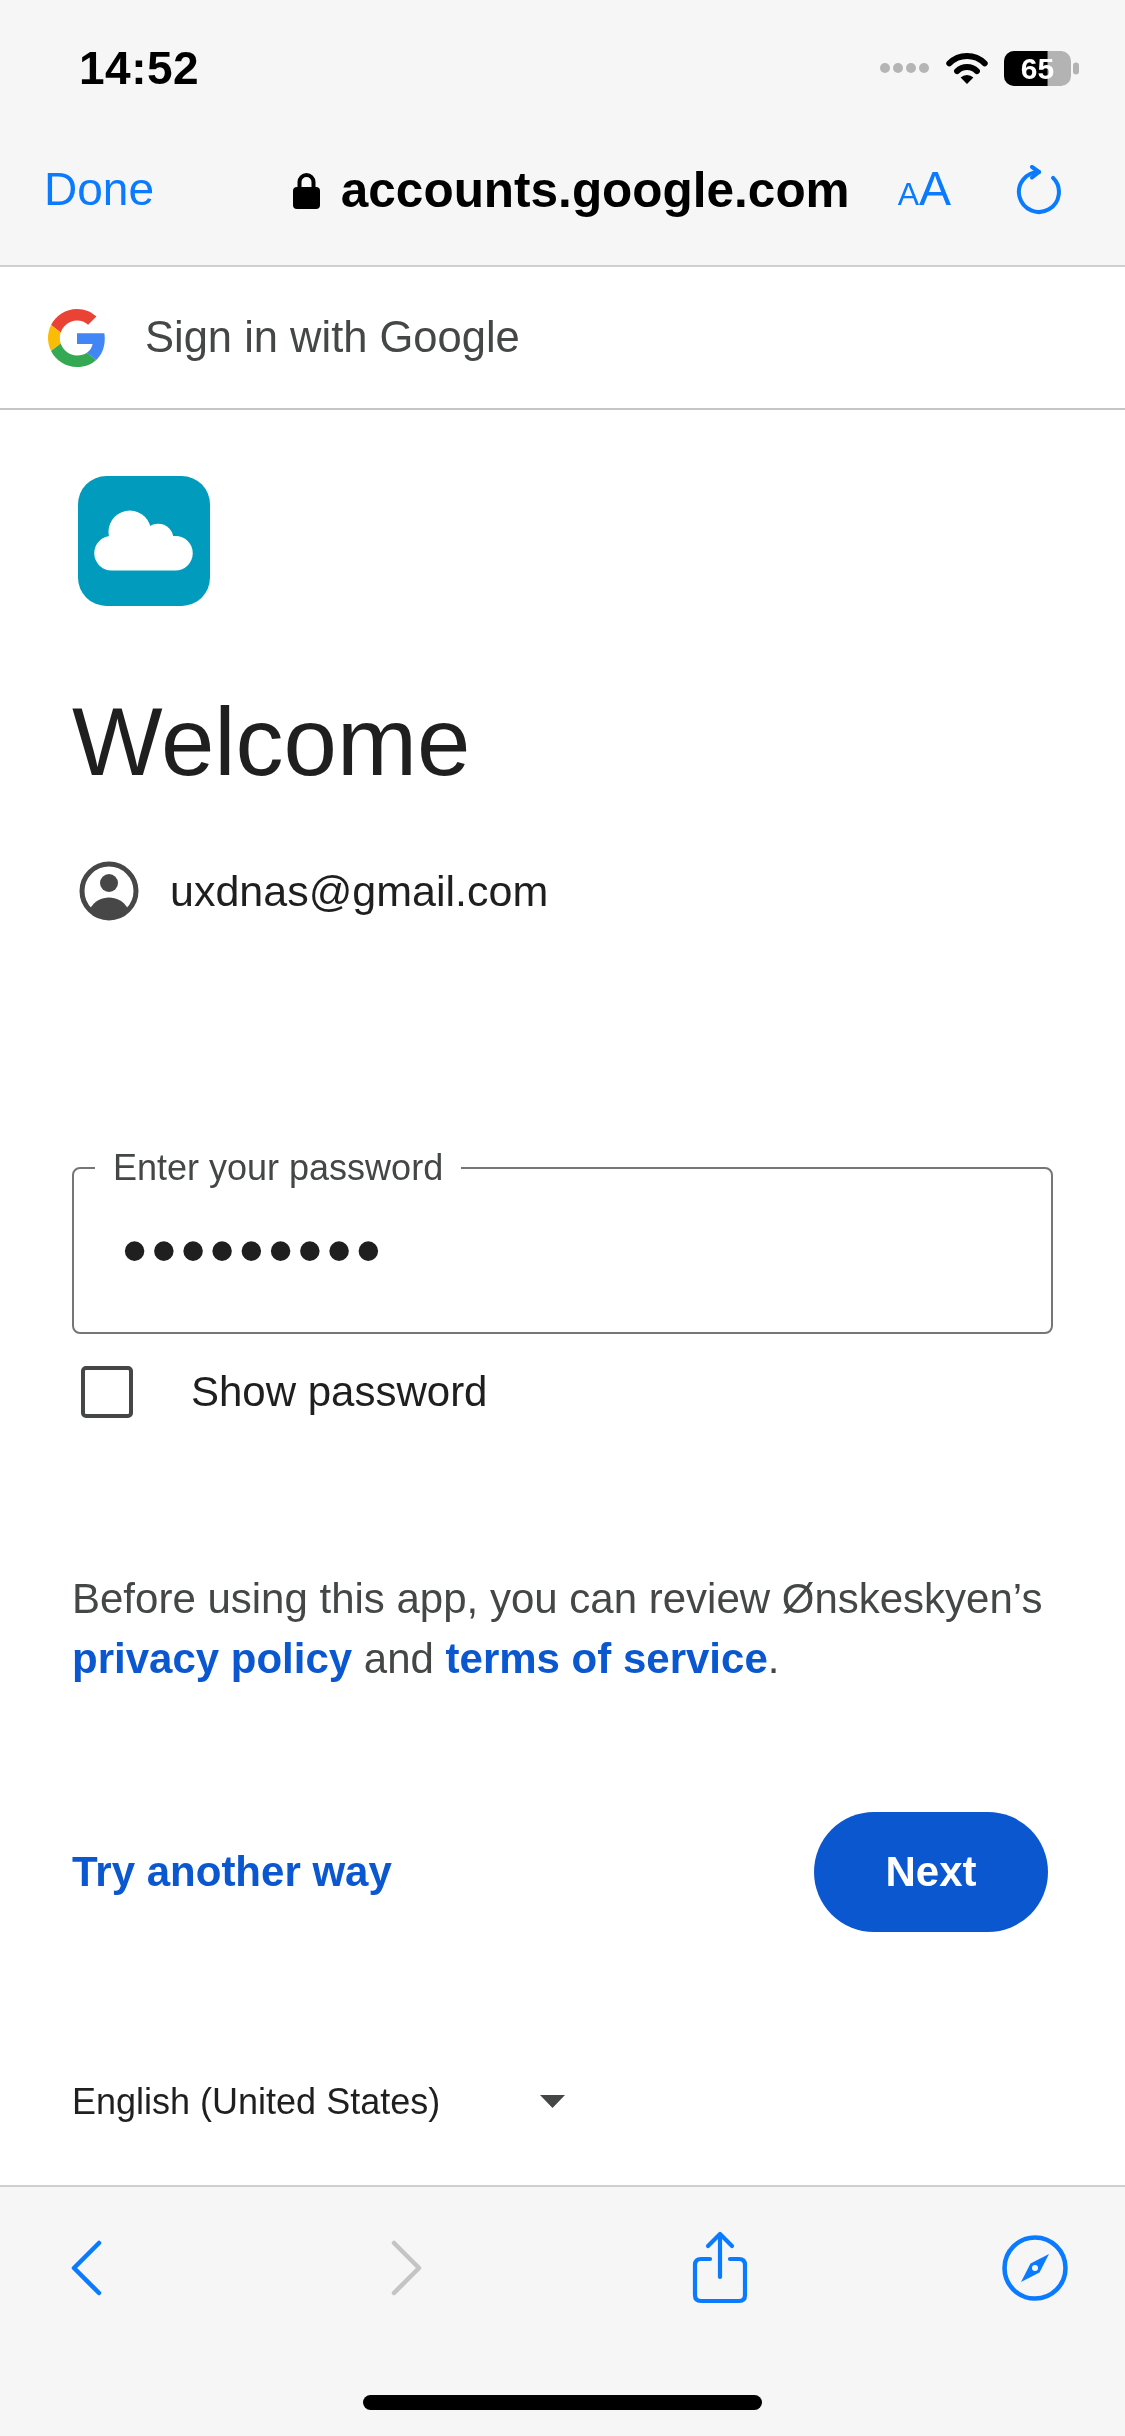  What do you see at coordinates (271, 742) in the screenshot?
I see `welcome-title: Welcome` at bounding box center [271, 742].